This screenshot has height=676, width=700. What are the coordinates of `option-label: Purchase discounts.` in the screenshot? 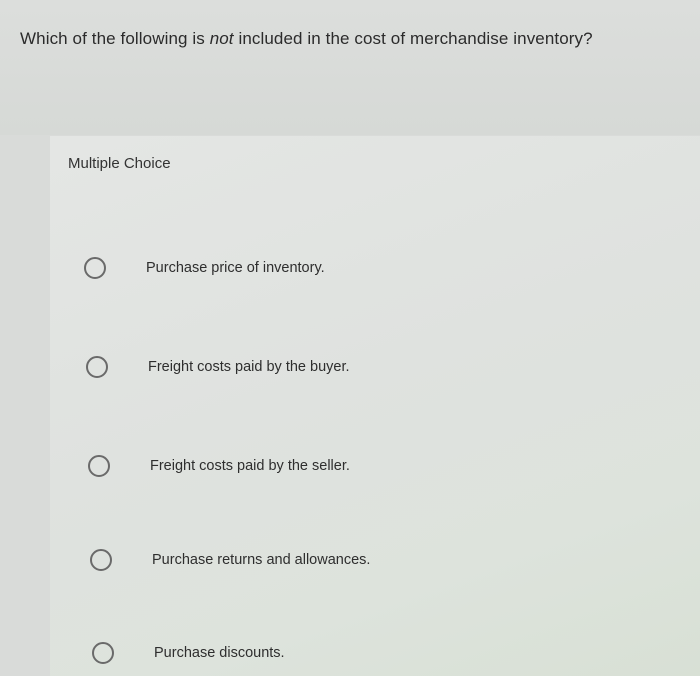 It's located at (219, 653).